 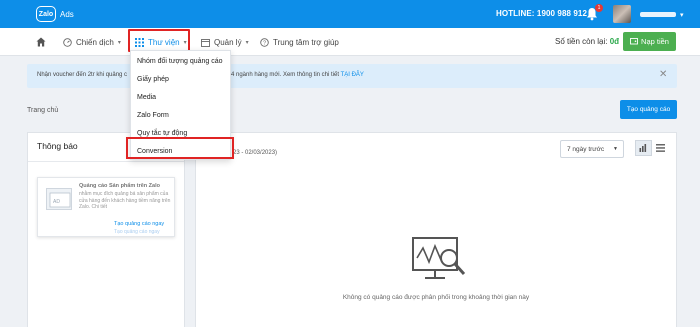 I want to click on calendar-icon, so click(x=205, y=42).